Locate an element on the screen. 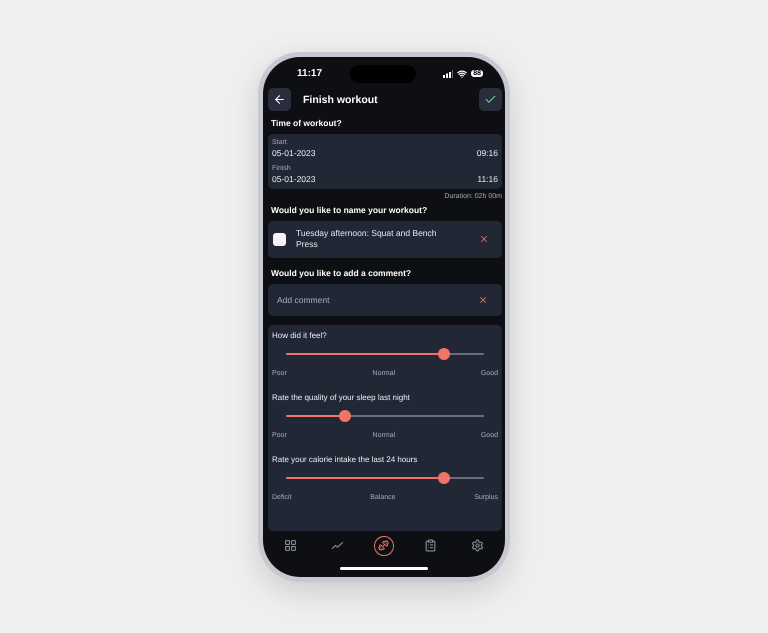  section-label: Would you like to add a comment? is located at coordinates (341, 273).